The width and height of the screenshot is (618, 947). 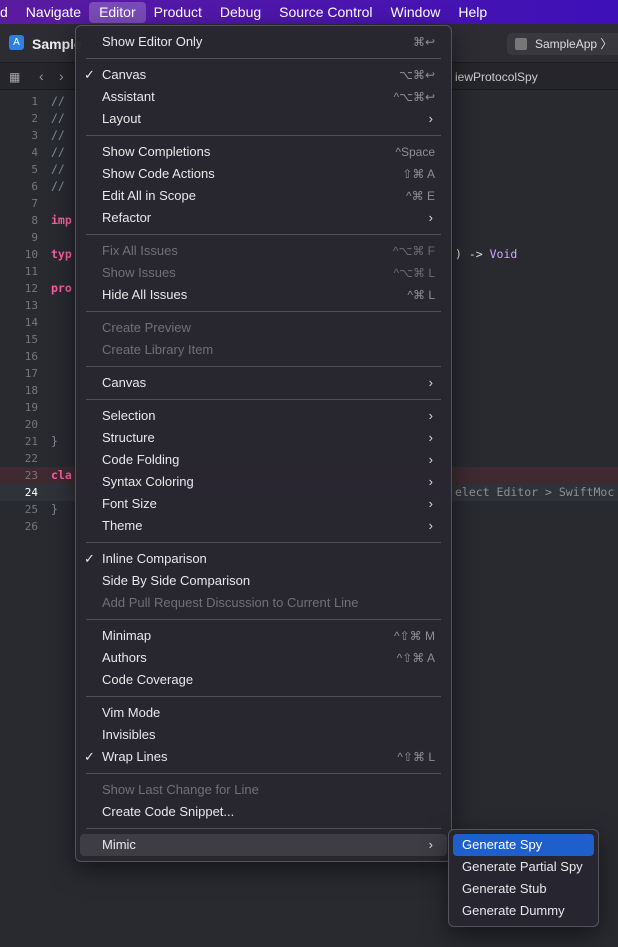 I want to click on menu-item-generate-spy: Generate Spy, so click(x=523, y=845).